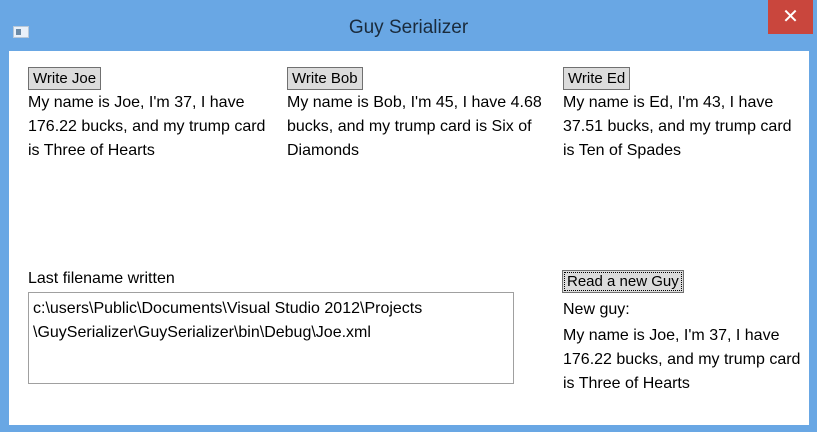  What do you see at coordinates (623, 281) in the screenshot?
I see `read-new-guy-button: Read a new Guy` at bounding box center [623, 281].